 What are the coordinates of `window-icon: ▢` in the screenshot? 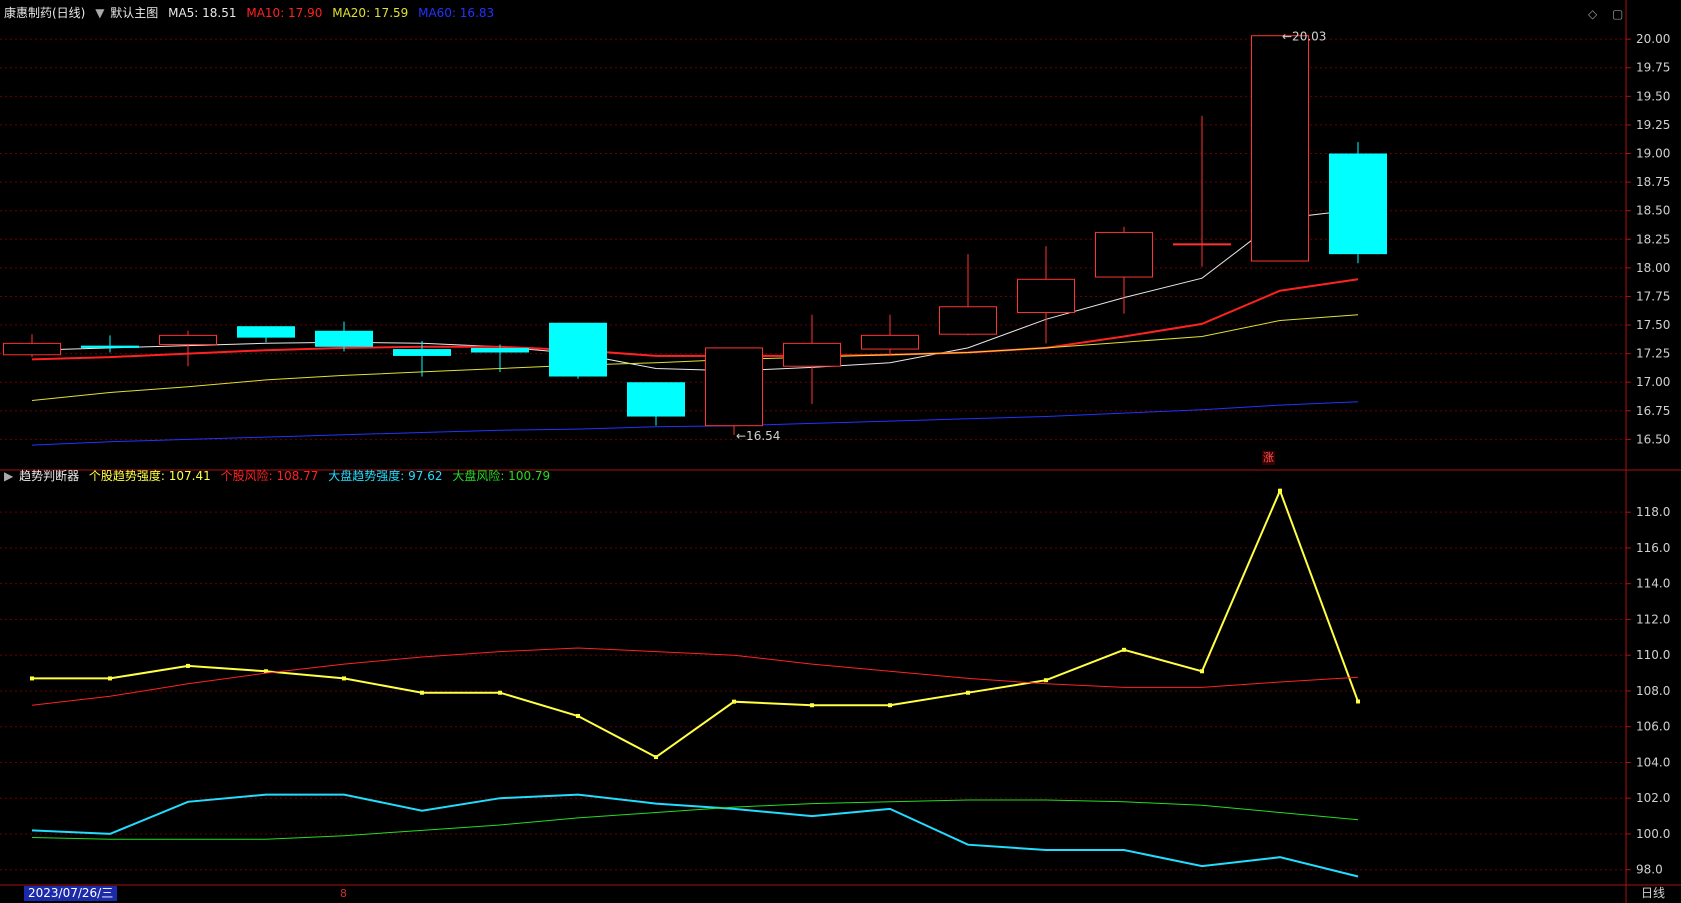 It's located at (1617, 14).